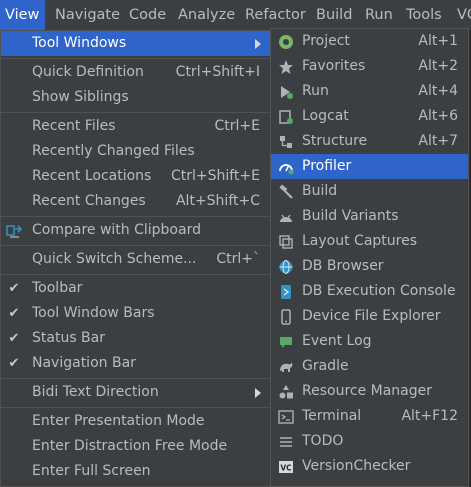  Describe the element at coordinates (369, 341) in the screenshot. I see `tool-window-event-log: Event Log` at that location.